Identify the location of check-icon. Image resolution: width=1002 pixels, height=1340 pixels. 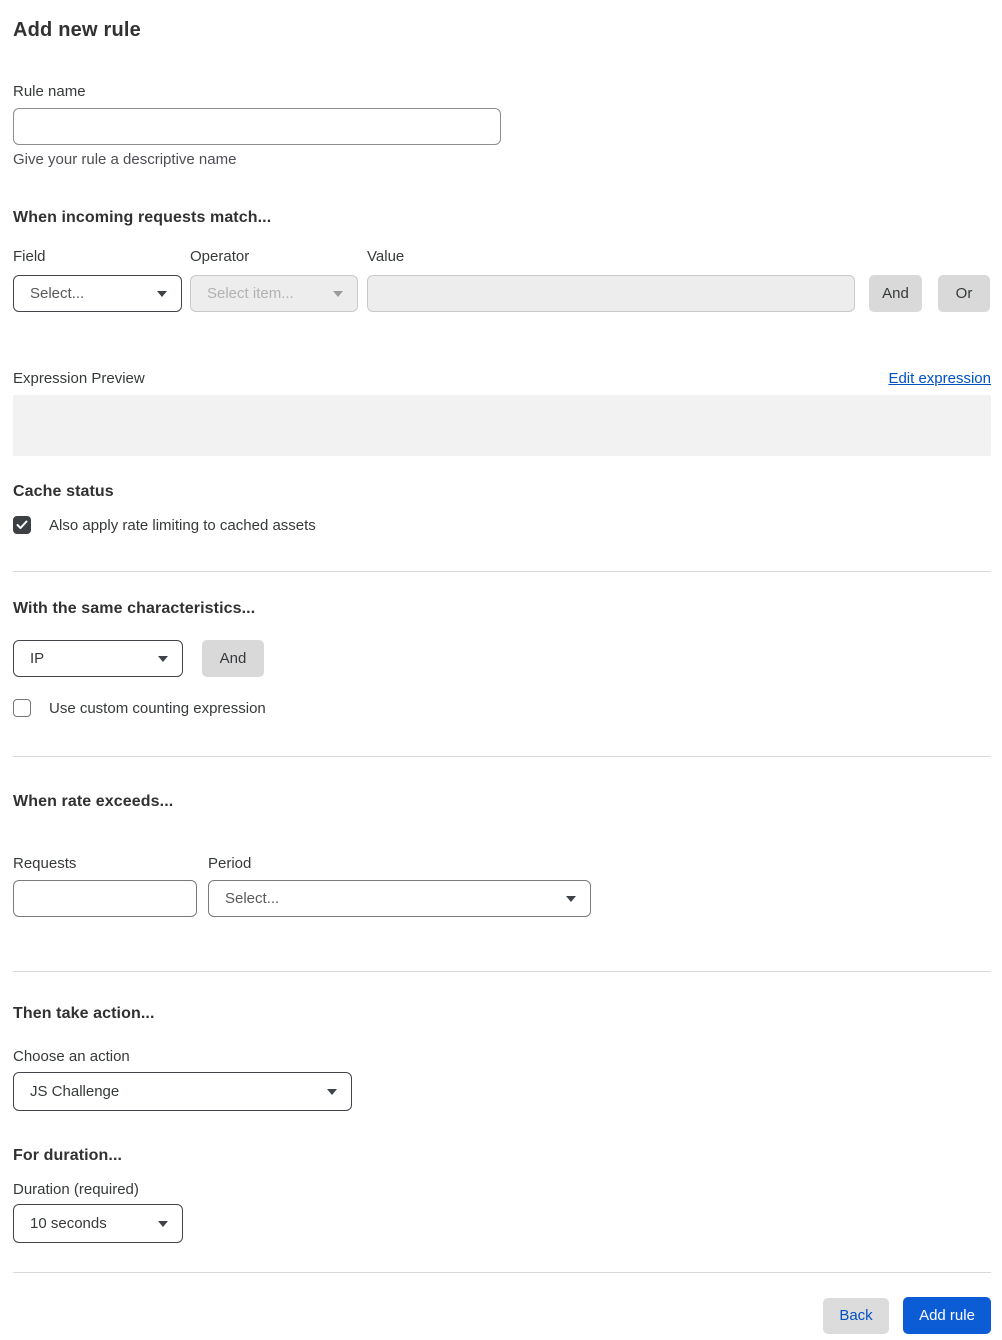
(22, 524).